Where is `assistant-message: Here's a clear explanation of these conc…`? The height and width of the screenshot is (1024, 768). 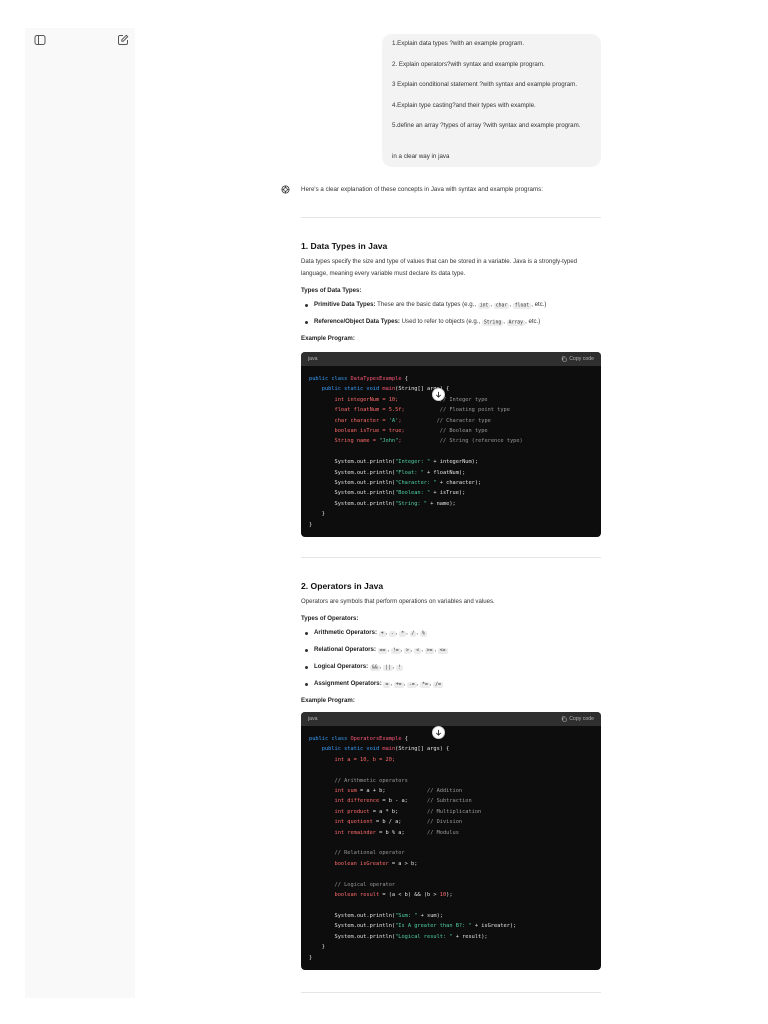
assistant-message: Here's a clear explanation of these conc… is located at coordinates (451, 190).